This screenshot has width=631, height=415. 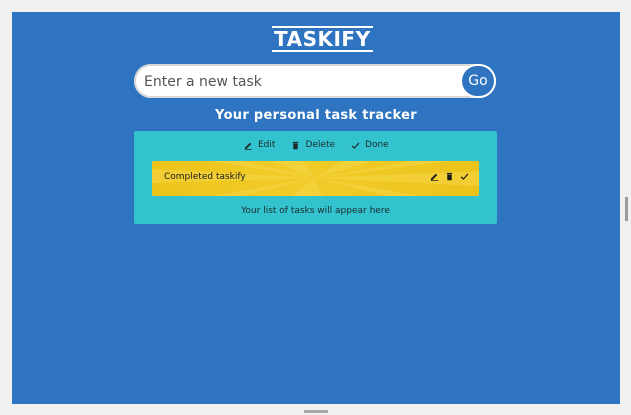 I want to click on action-legend: Edit Delete Done, so click(x=316, y=145).